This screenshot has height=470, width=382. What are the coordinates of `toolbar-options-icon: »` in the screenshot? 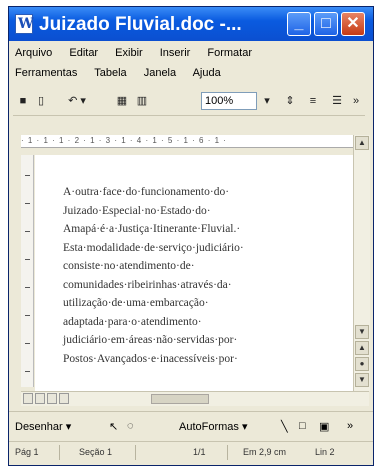 It's located at (356, 101).